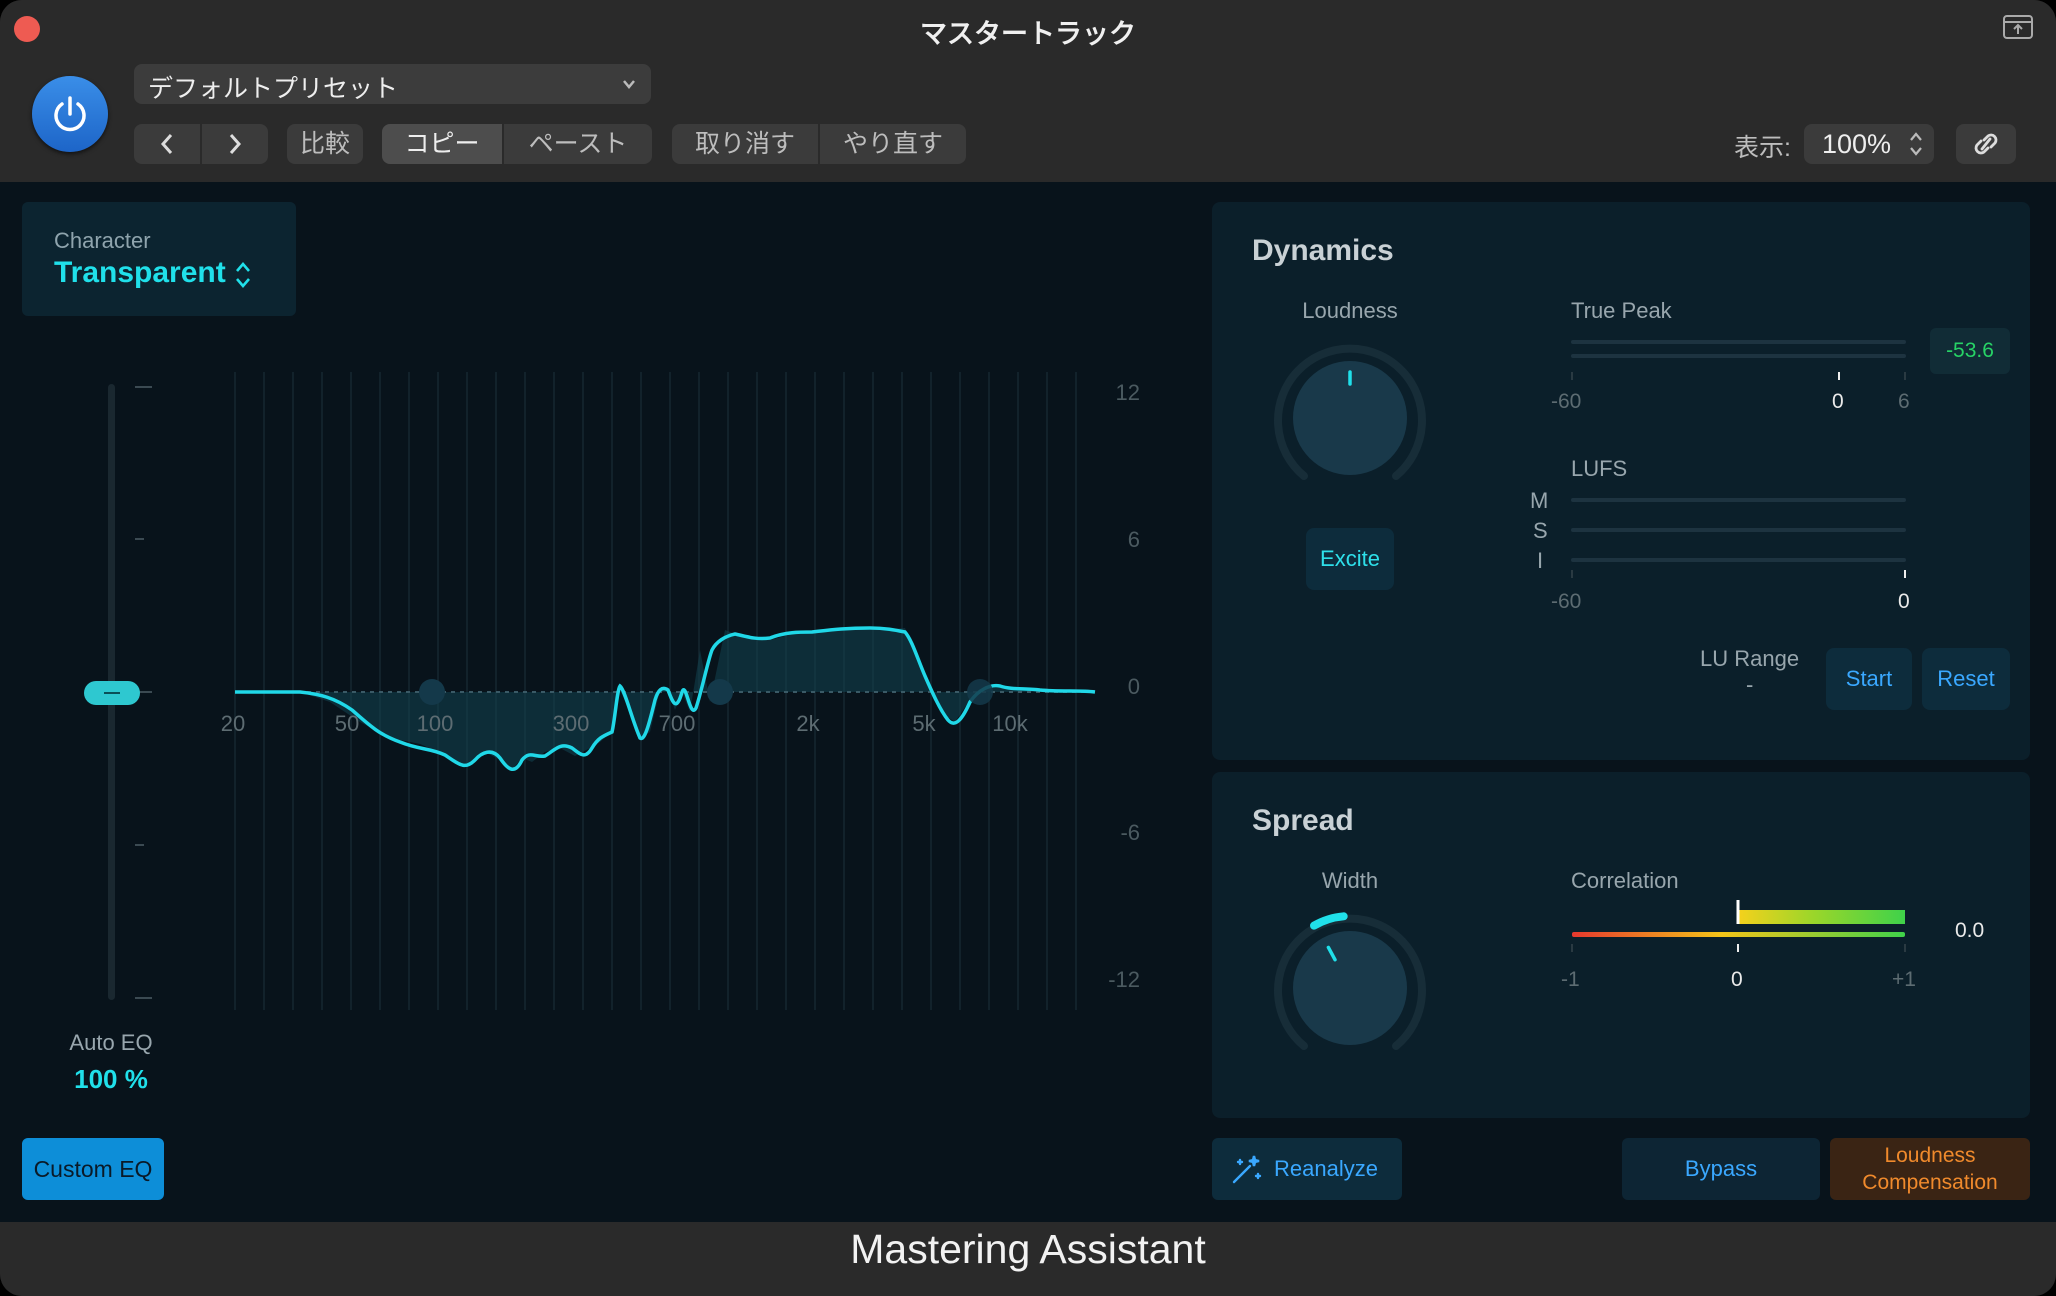  Describe the element at coordinates (435, 723) in the screenshot. I see `eq-freq-label: 100` at that location.